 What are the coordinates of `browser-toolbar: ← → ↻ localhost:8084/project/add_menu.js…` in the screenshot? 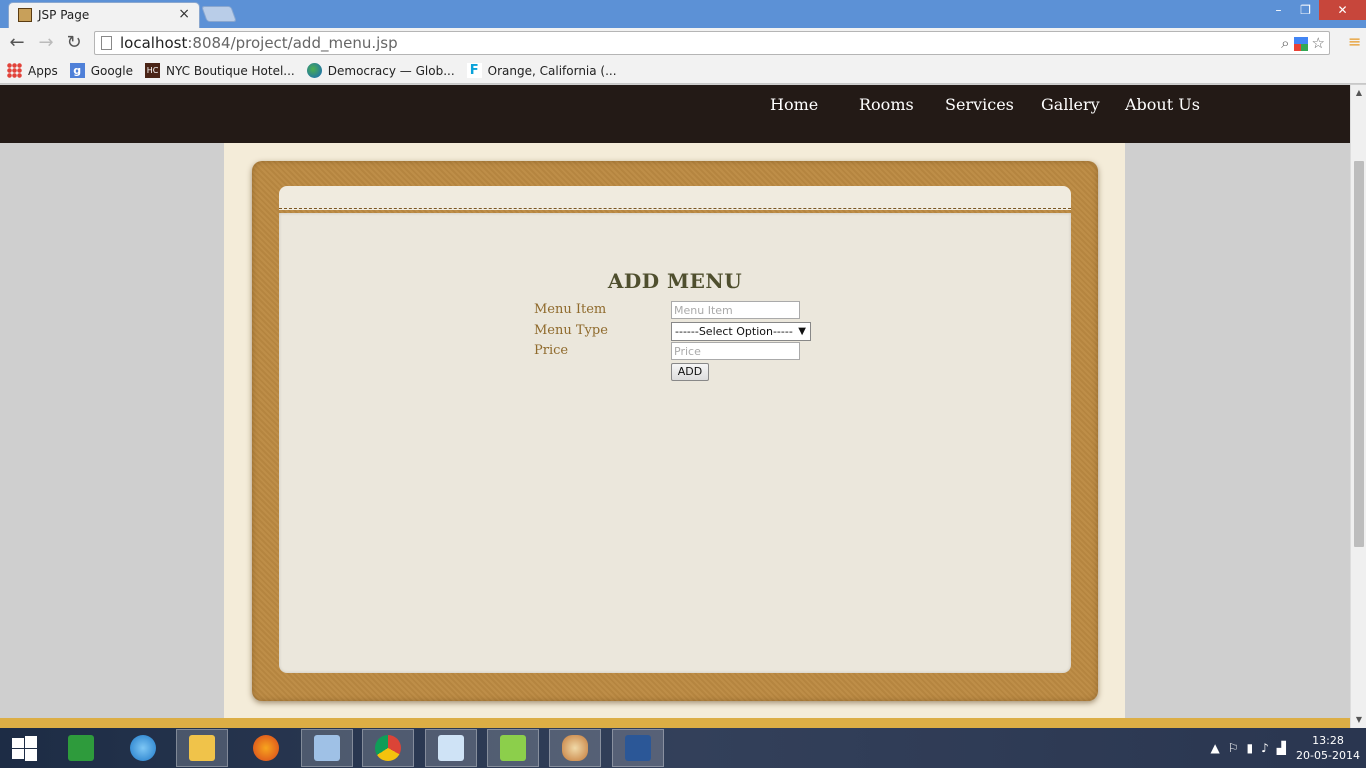 It's located at (683, 43).